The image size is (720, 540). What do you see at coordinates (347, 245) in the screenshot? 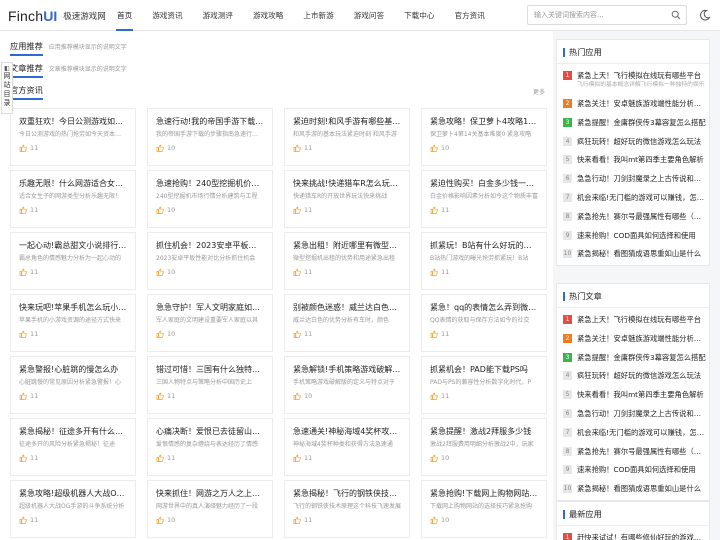
I see `card-title: 紧急出租！附近哪里有微型挖掘机出租` at bounding box center [347, 245].